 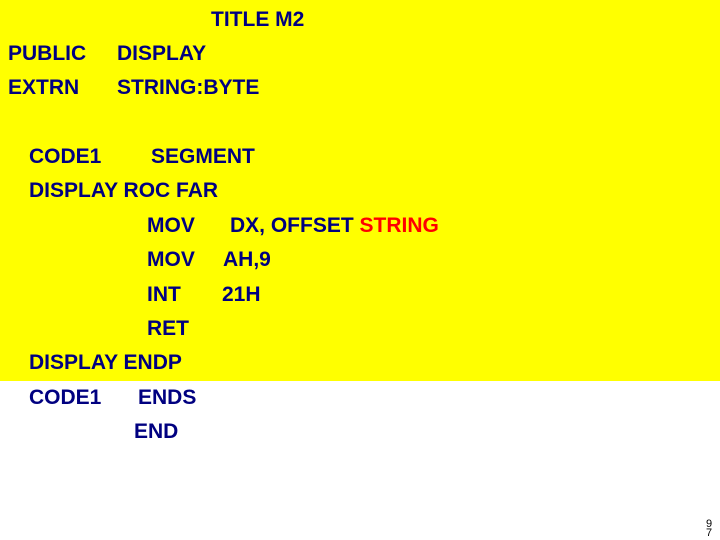 What do you see at coordinates (188, 87) in the screenshot?
I see `extrn-argument: STRING:BYTE` at bounding box center [188, 87].